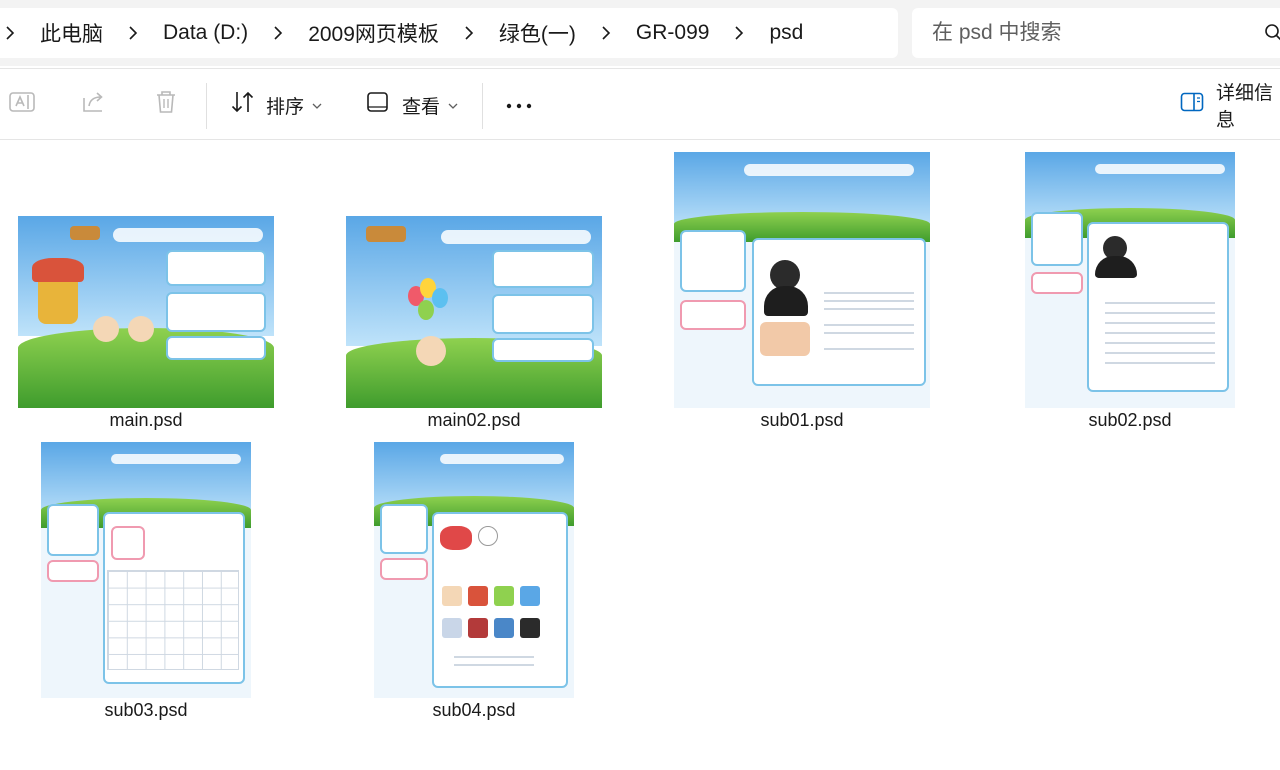  Describe the element at coordinates (1130, 420) in the screenshot. I see `file-name: sub02.psd` at that location.